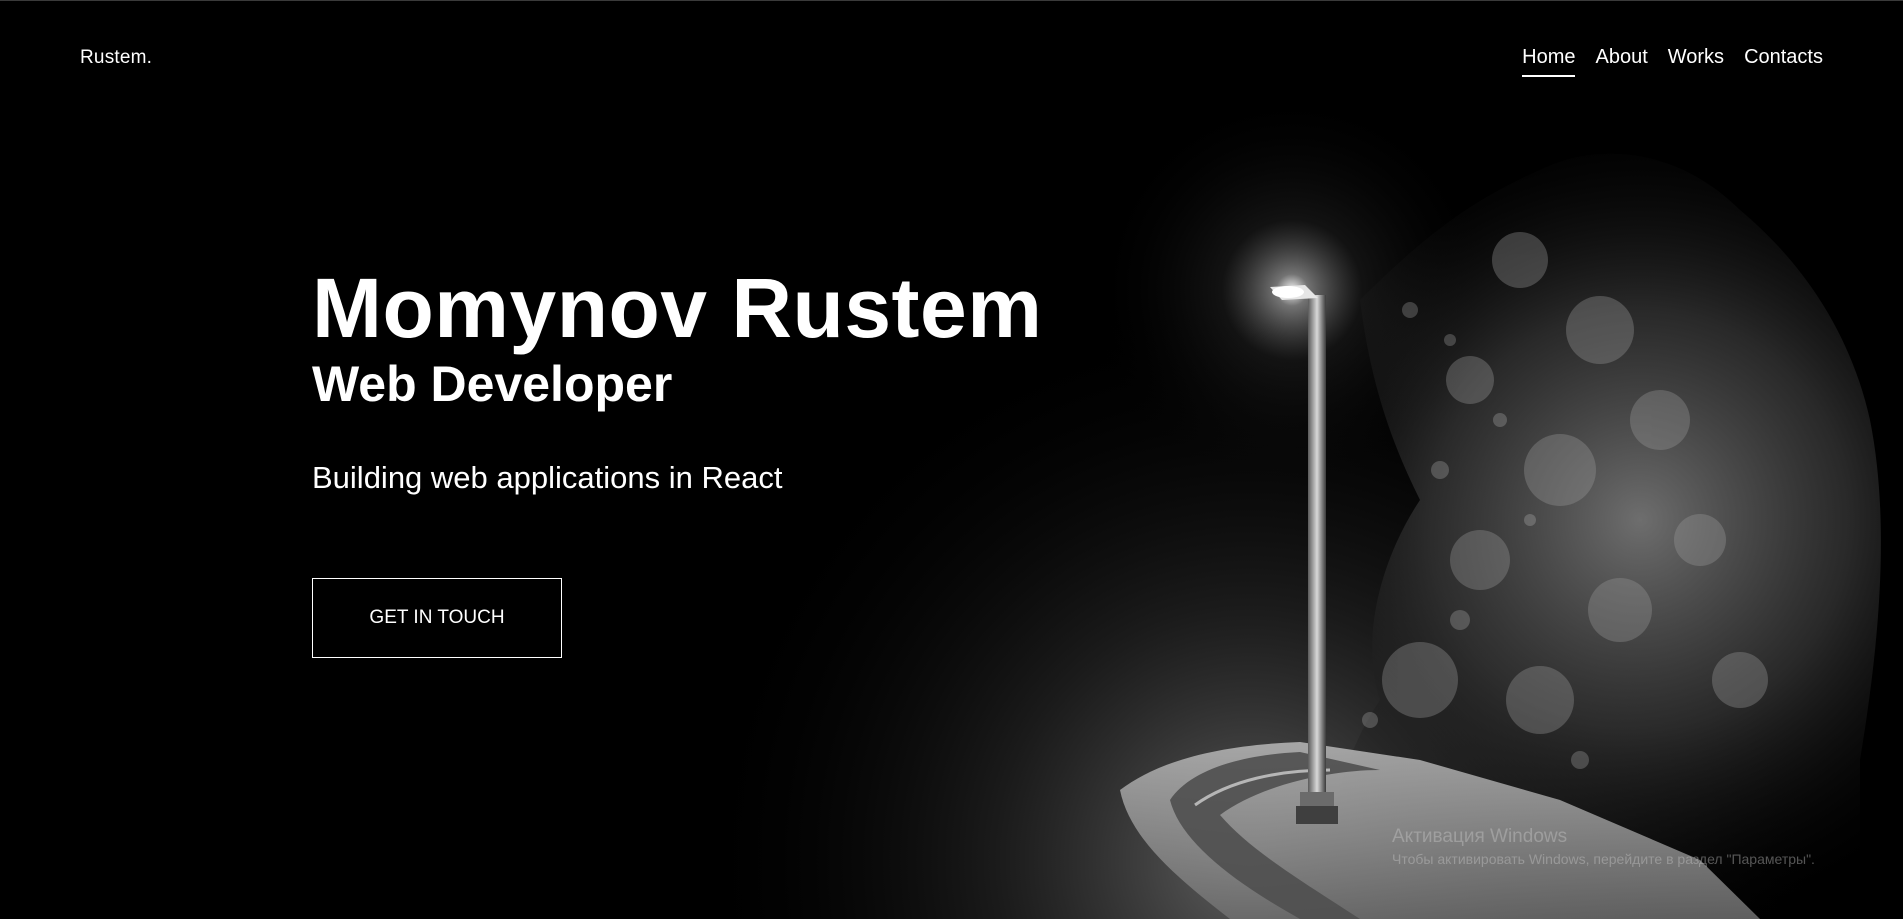 The image size is (1903, 919). What do you see at coordinates (1621, 61) in the screenshot?
I see `nav-item-about: About` at bounding box center [1621, 61].